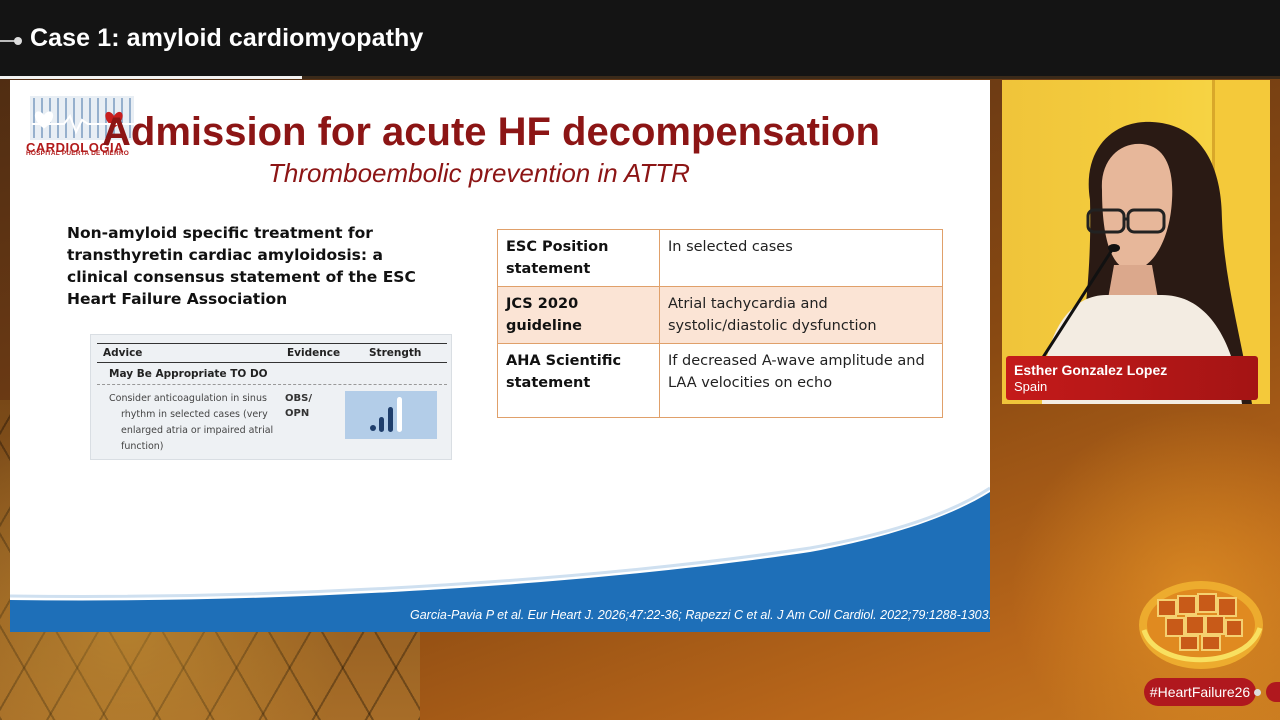  What do you see at coordinates (197, 430) in the screenshot?
I see `advice-line: enlarged atria or impaired atrial` at bounding box center [197, 430].